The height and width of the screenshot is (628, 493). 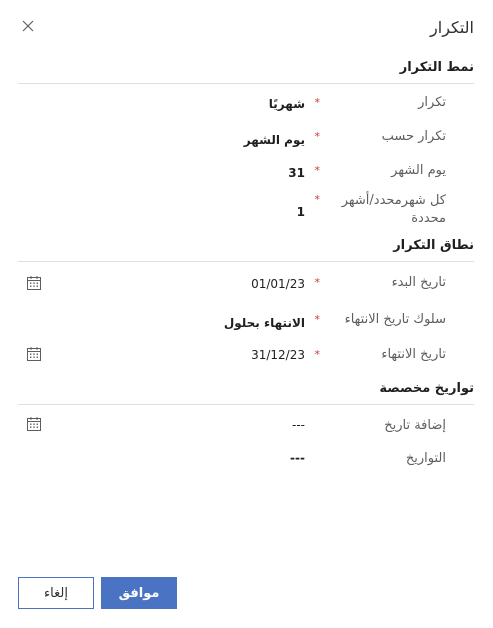 I want to click on ok-button: موافق, so click(x=139, y=593).